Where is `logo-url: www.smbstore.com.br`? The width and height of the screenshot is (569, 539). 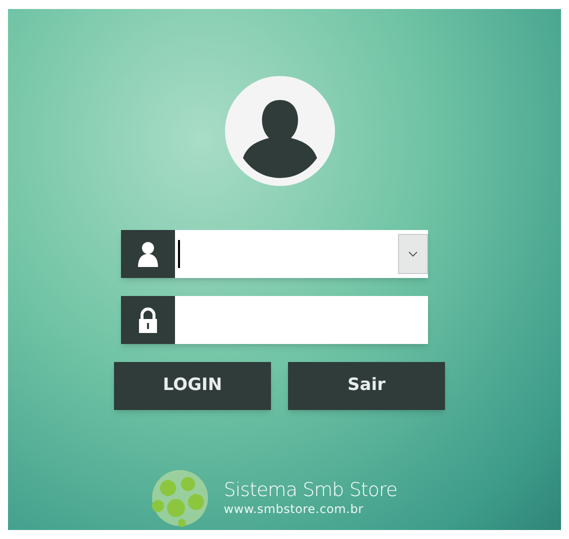 logo-url: www.smbstore.com.br is located at coordinates (294, 510).